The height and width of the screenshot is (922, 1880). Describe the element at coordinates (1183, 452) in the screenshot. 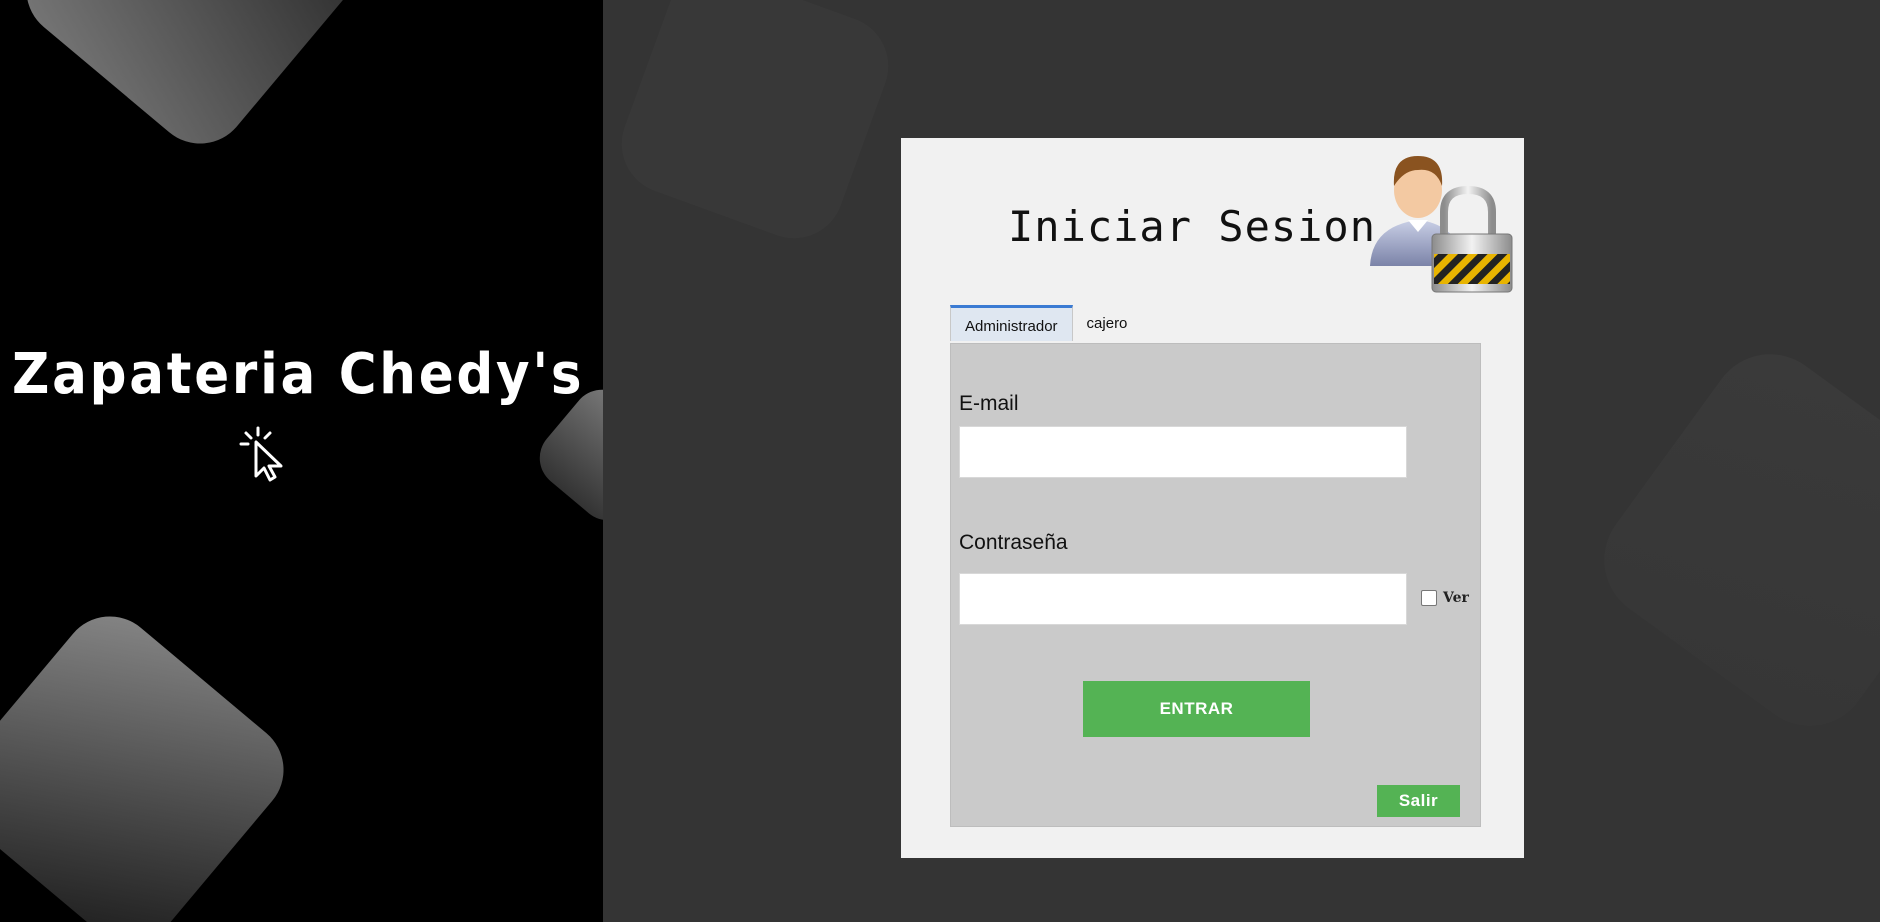

I see `email-field` at that location.